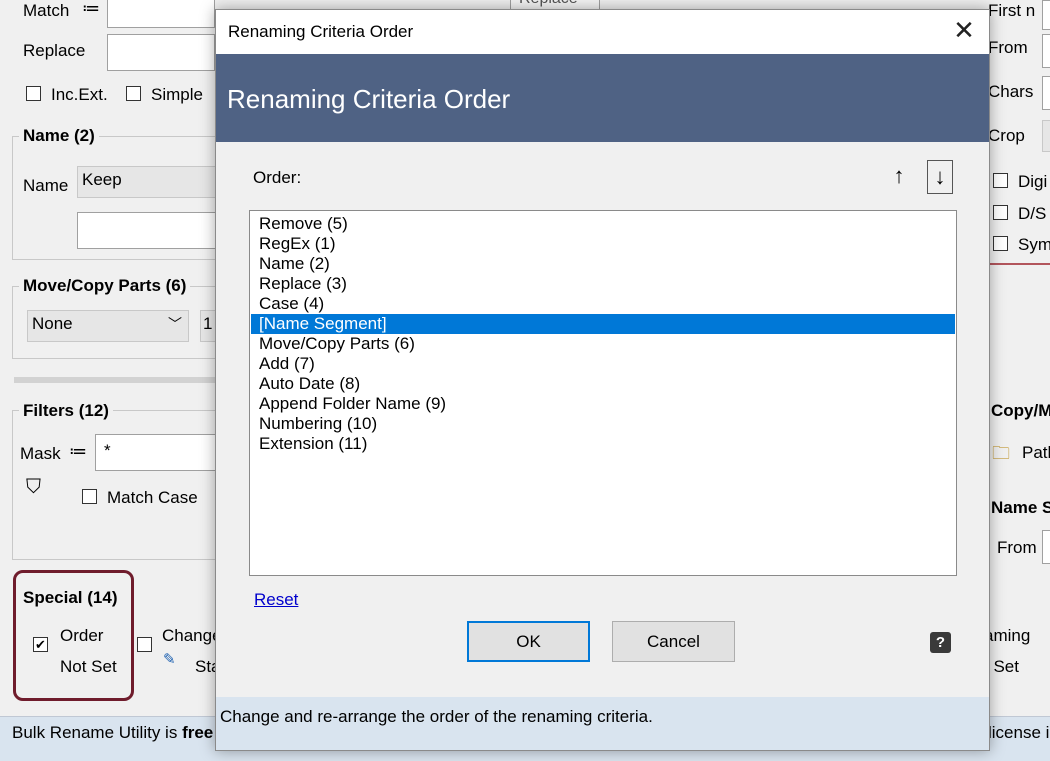 This screenshot has height=761, width=1050. What do you see at coordinates (528, 641) in the screenshot?
I see `ok-button: OK` at bounding box center [528, 641].